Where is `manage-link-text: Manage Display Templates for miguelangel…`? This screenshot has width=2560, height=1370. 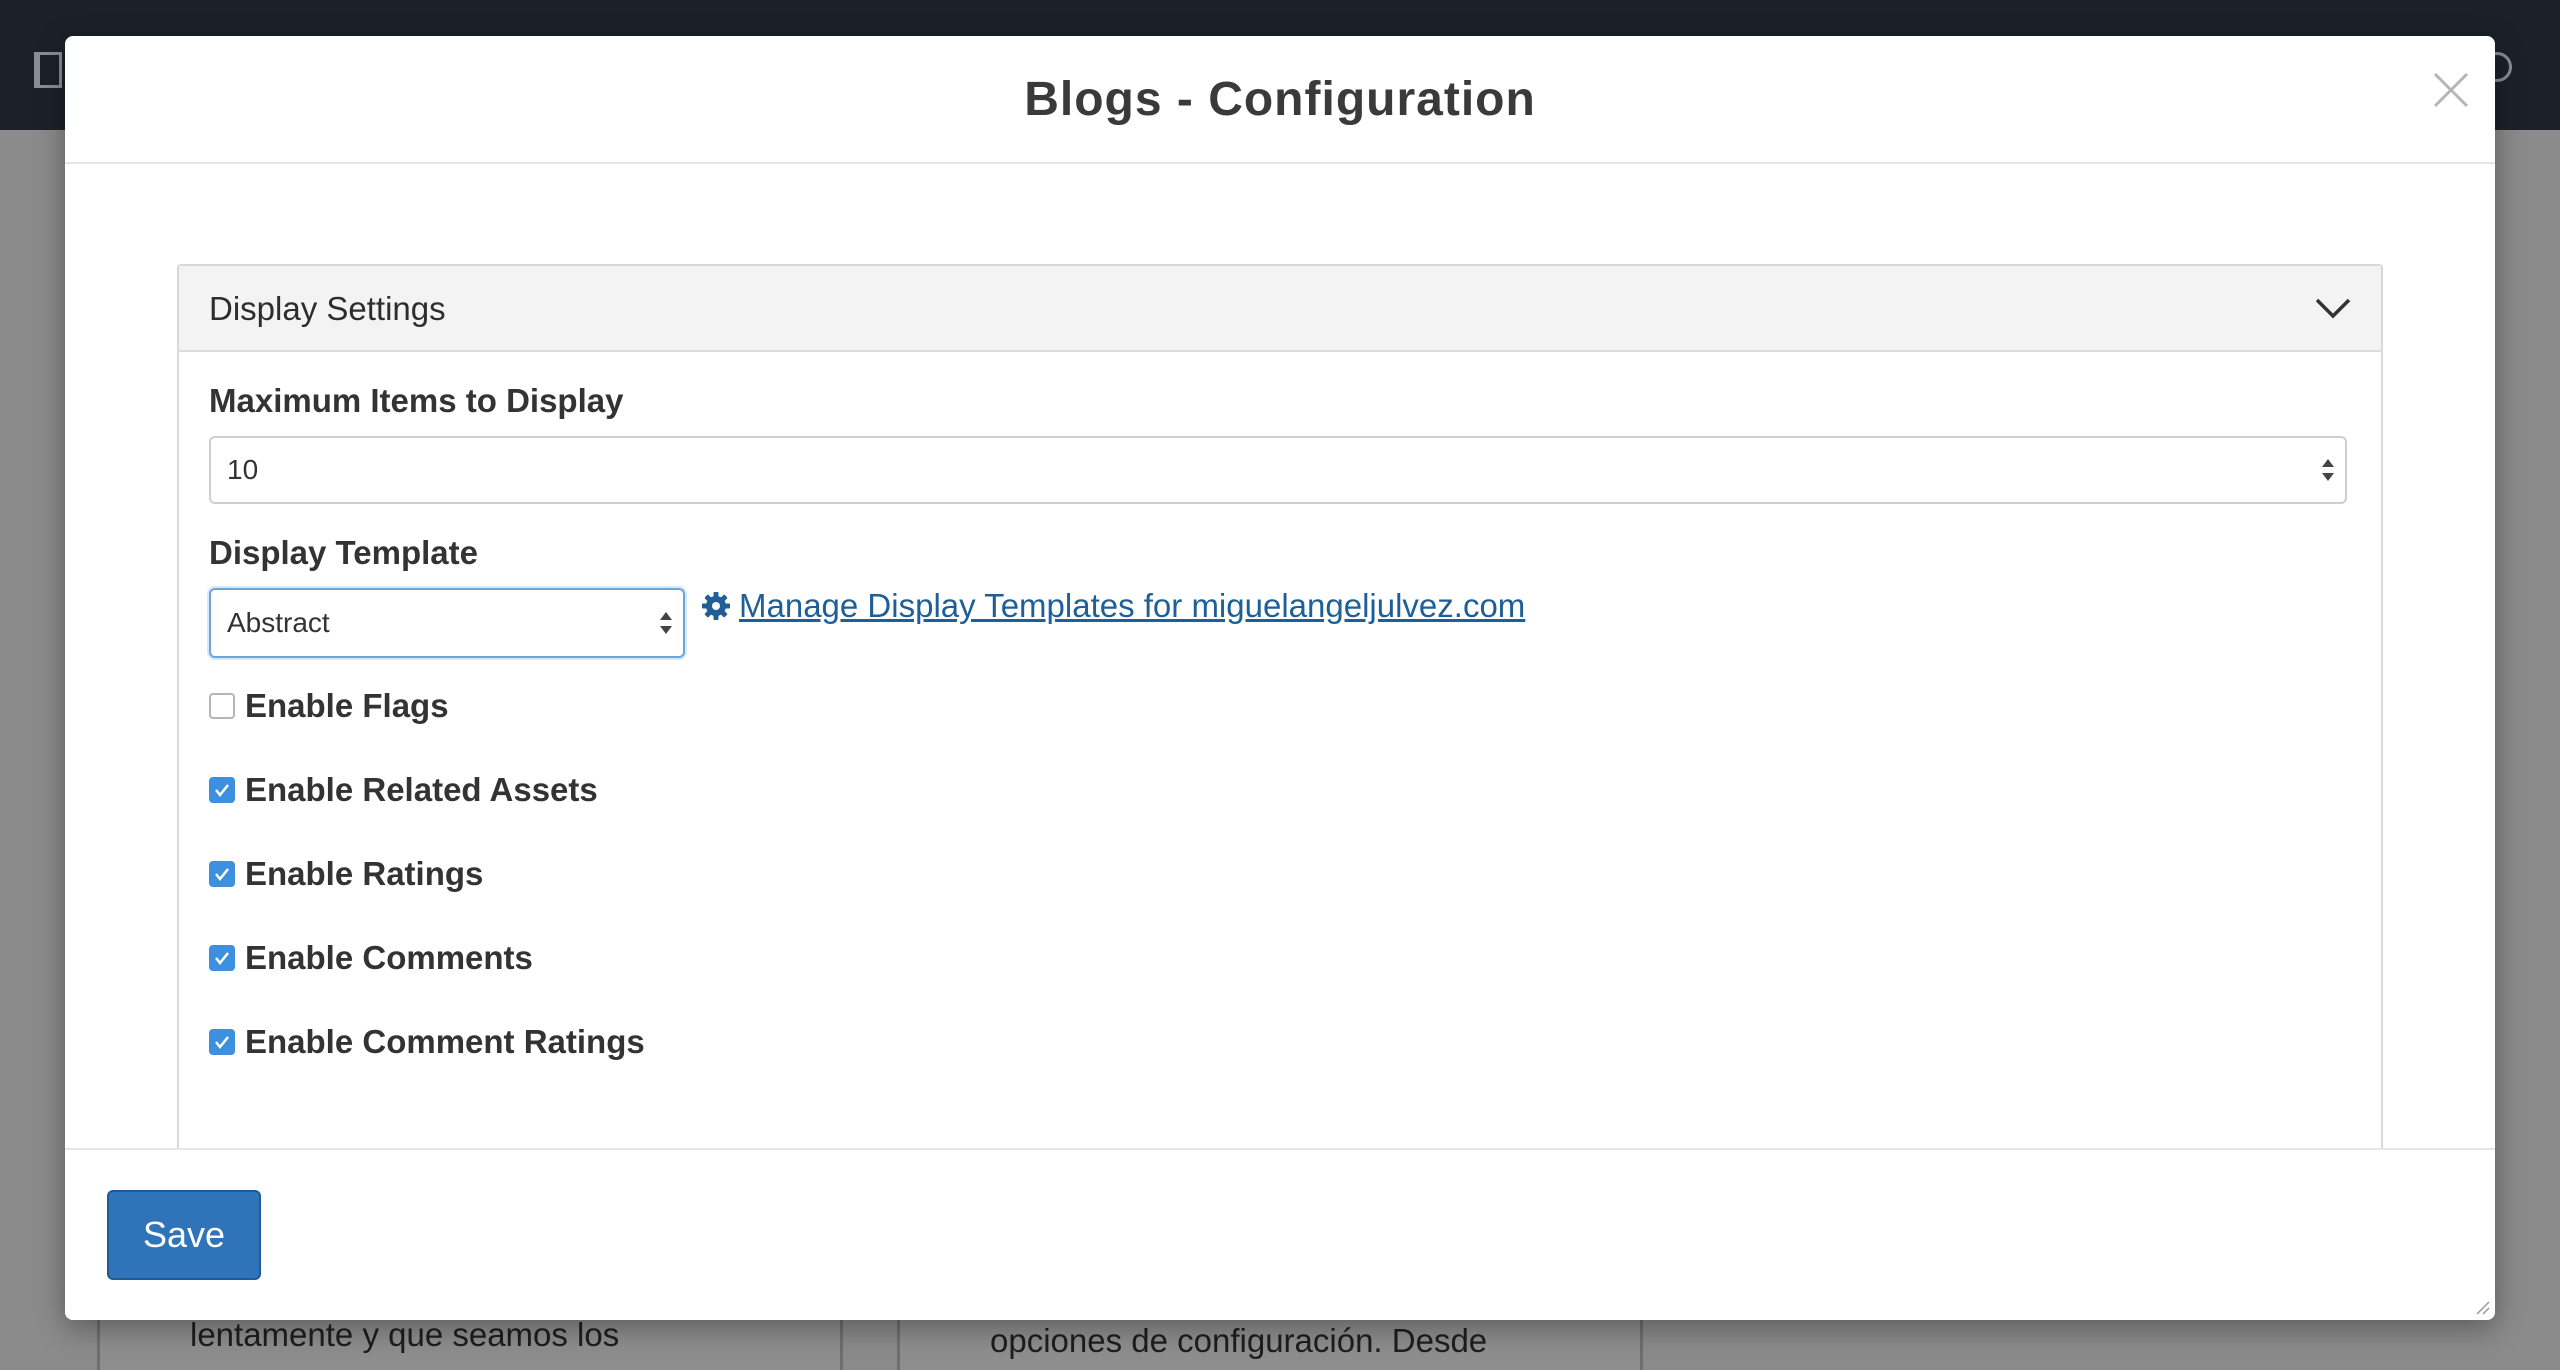 manage-link-text: Manage Display Templates for miguelangel… is located at coordinates (1132, 605).